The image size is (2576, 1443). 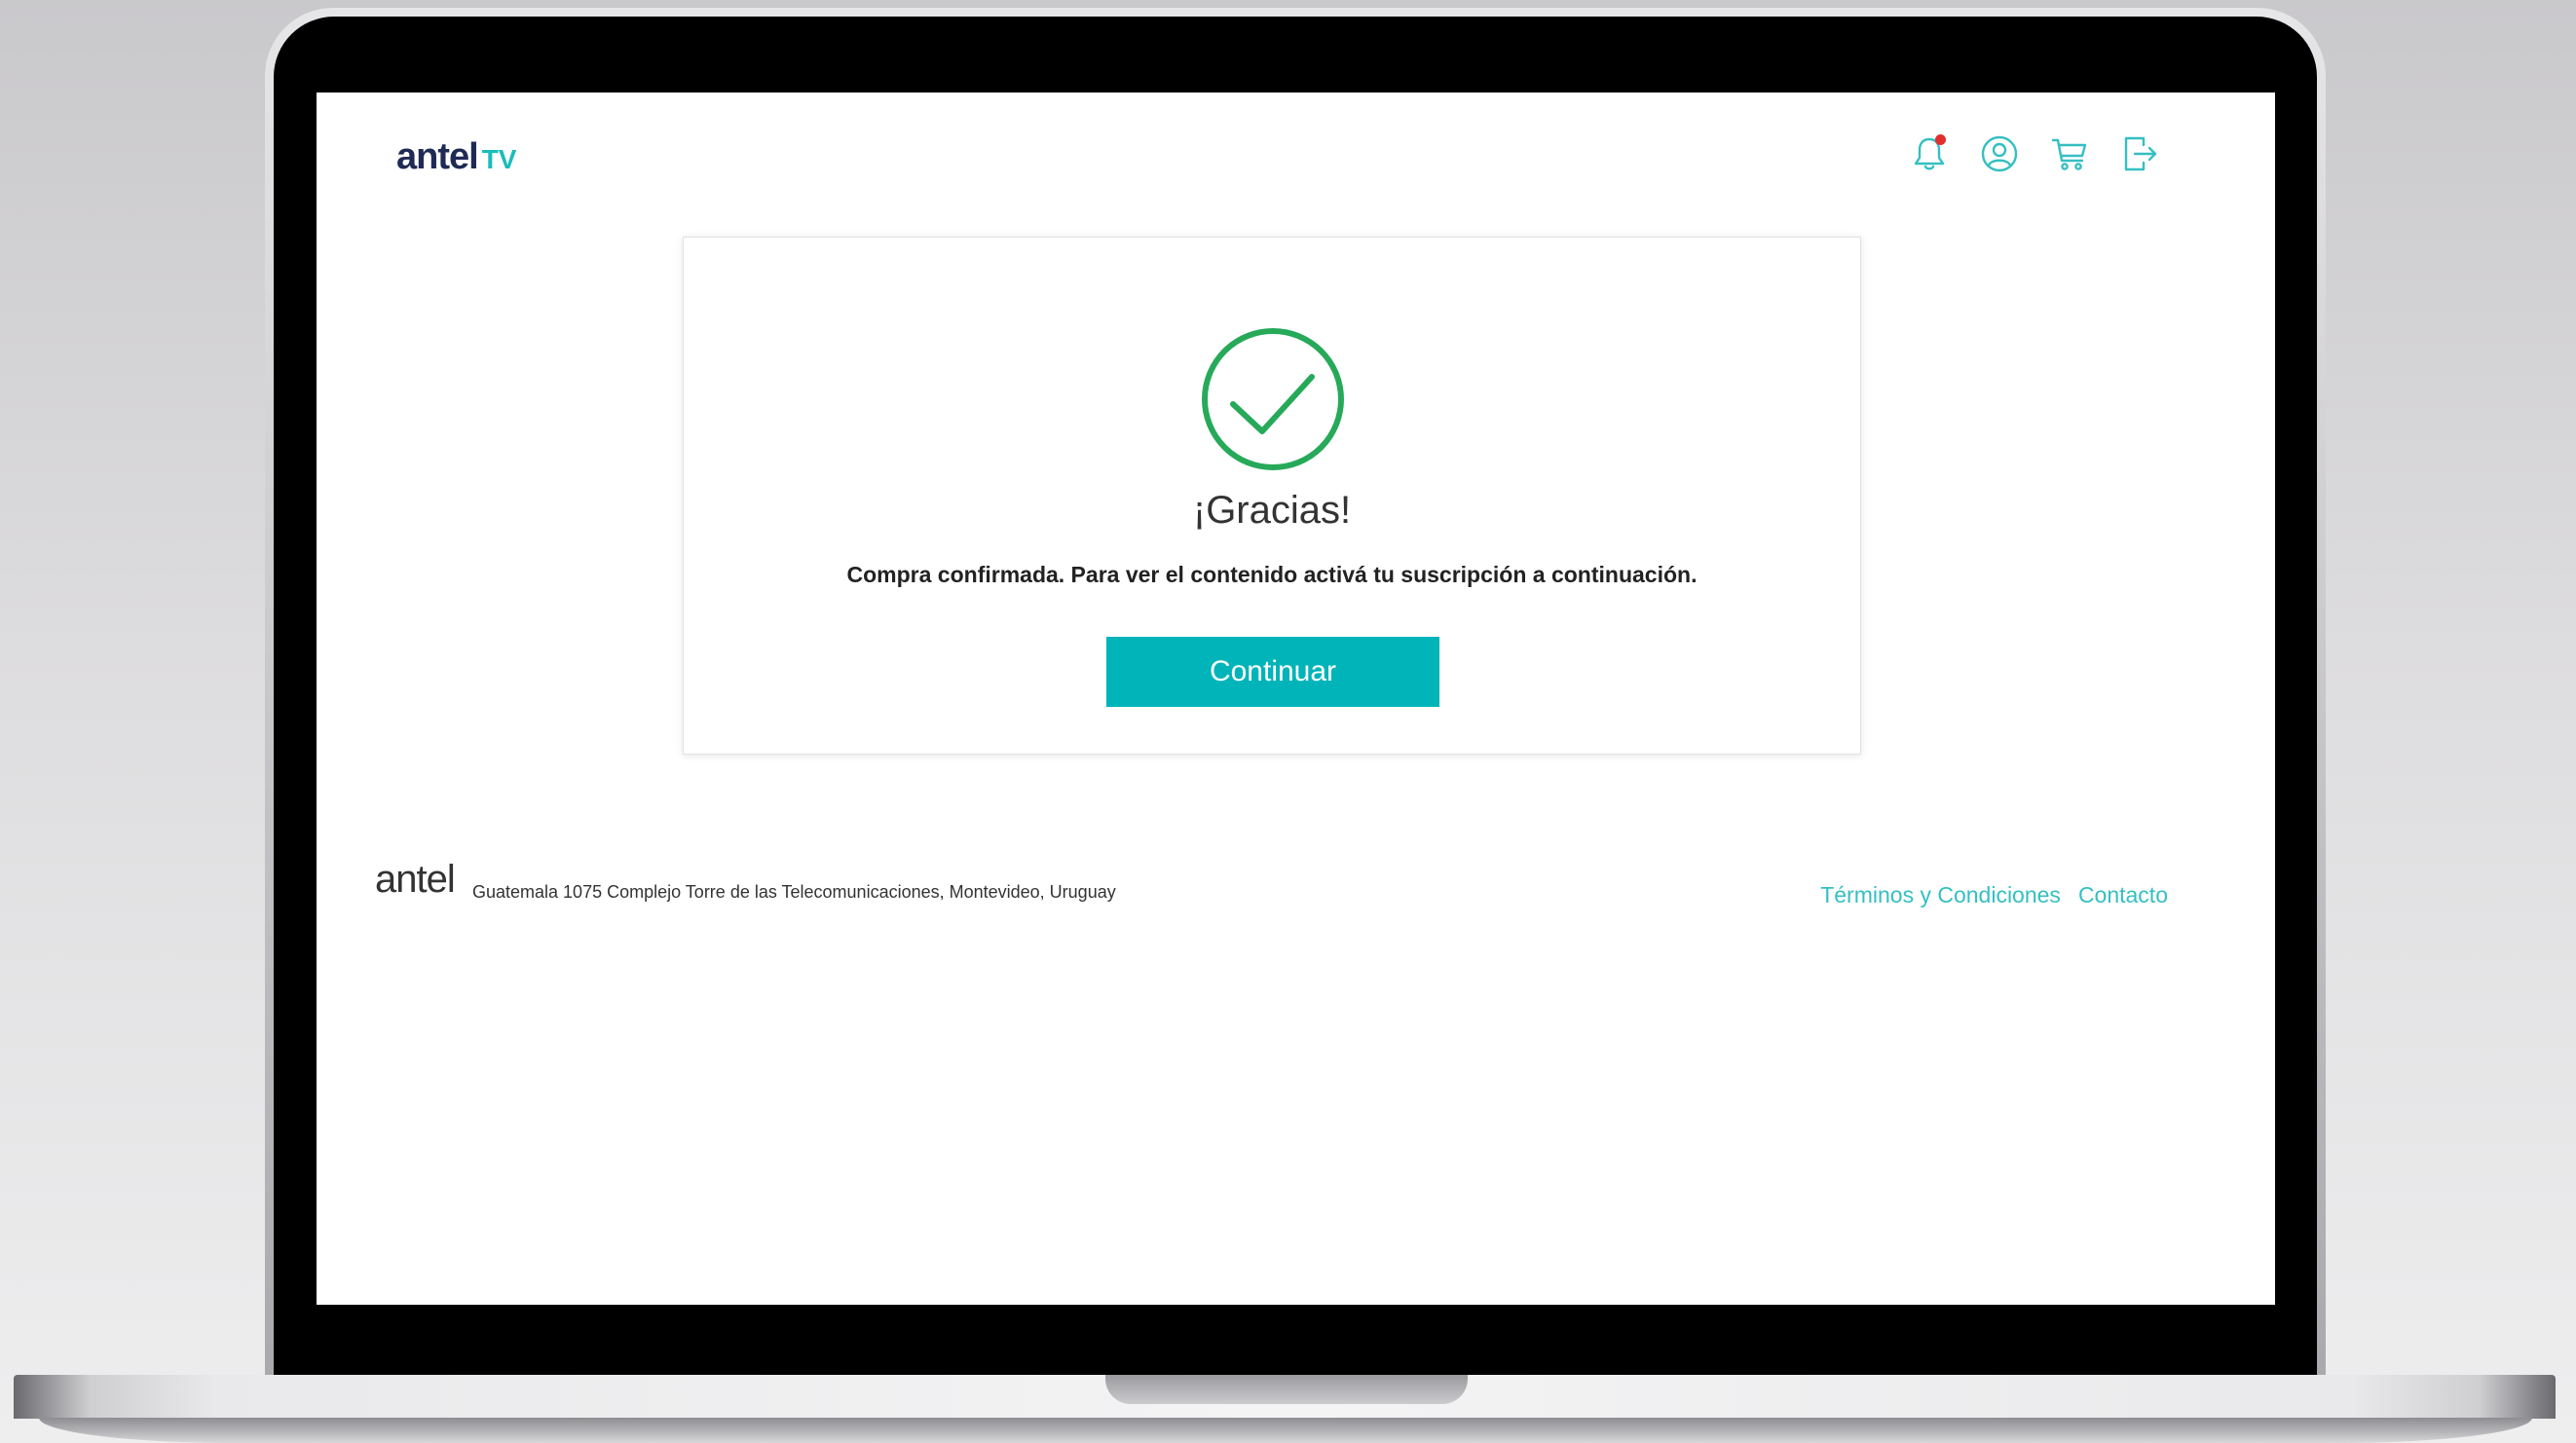 I want to click on terms-link: Términos y Condiciones, so click(x=1940, y=895).